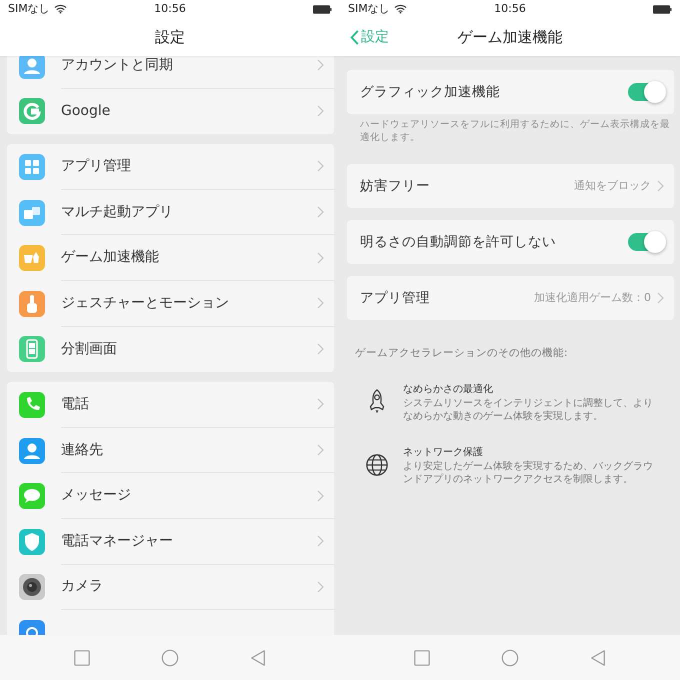 Image resolution: width=680 pixels, height=680 pixels. I want to click on settings-item: メッセージ, so click(189, 495).